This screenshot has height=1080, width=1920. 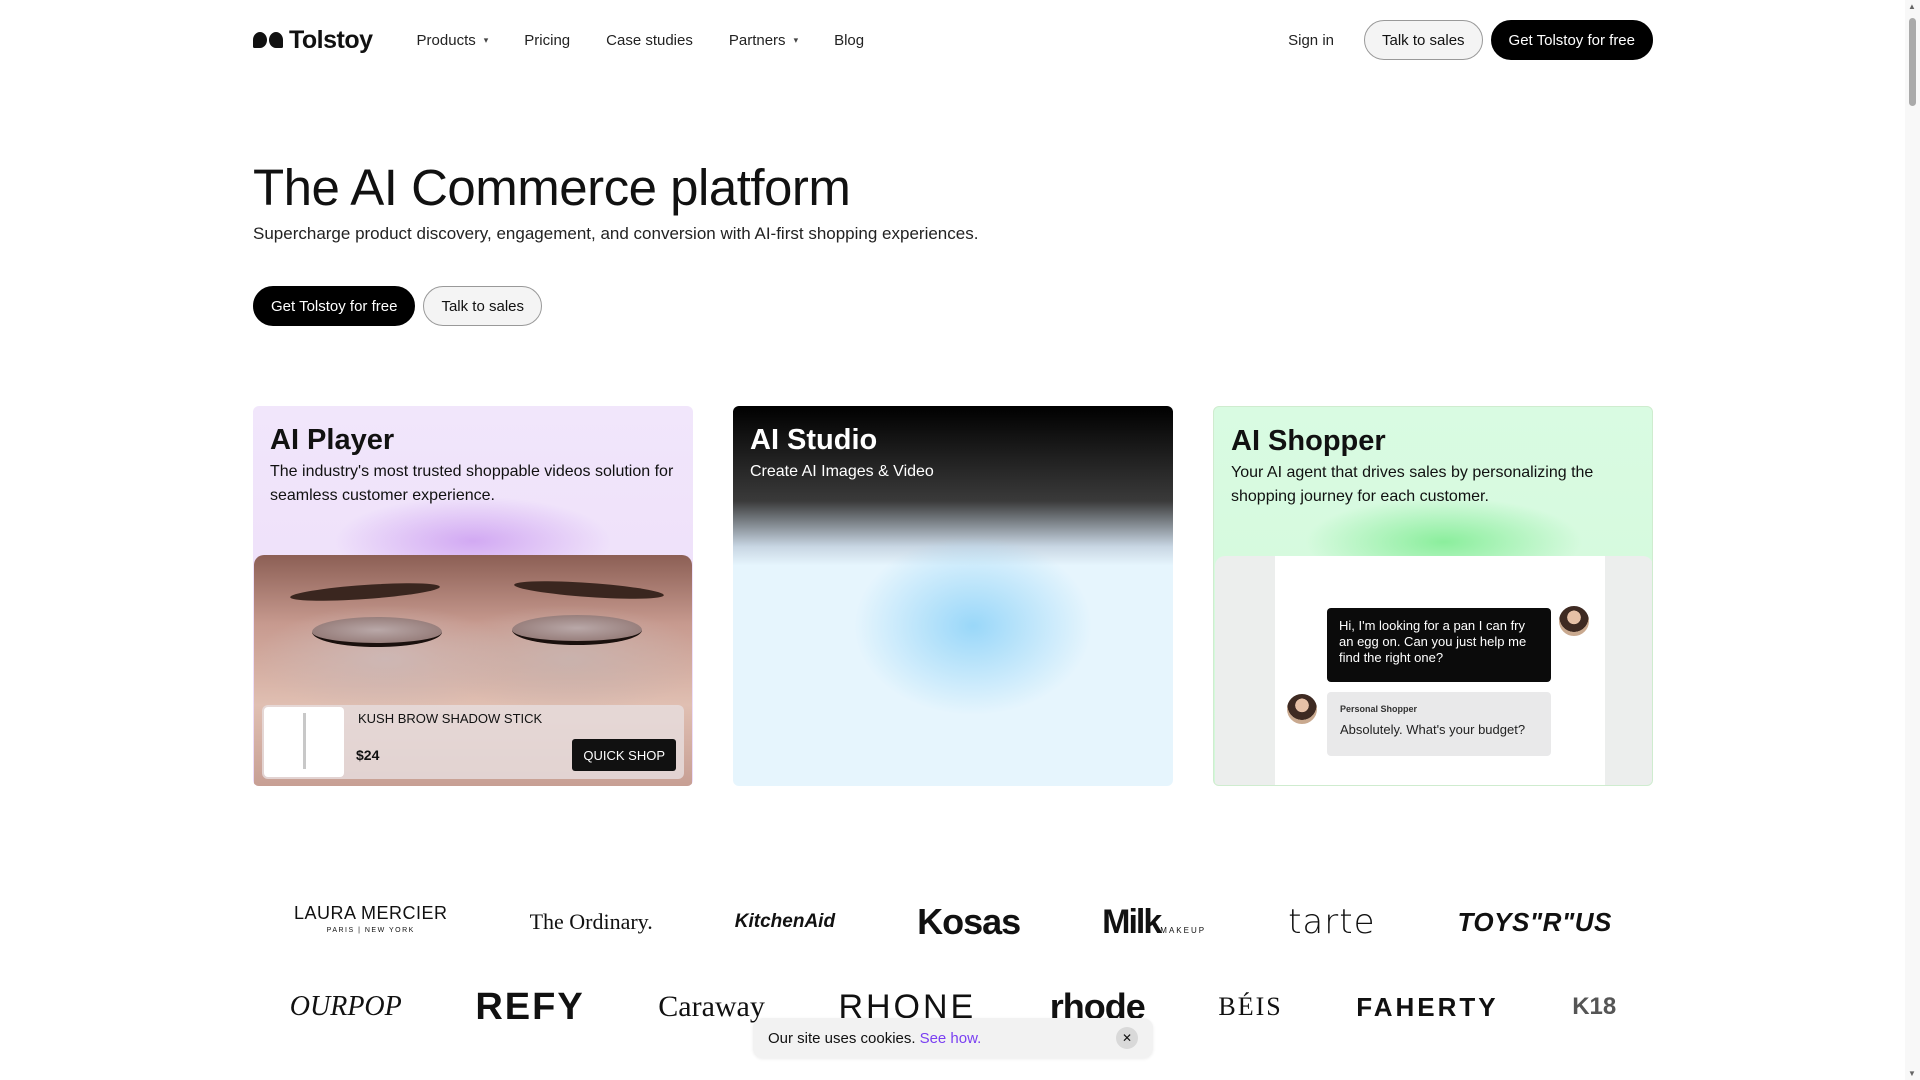 I want to click on ai-studio-card: AI Studio Create AI Images & Video, so click(x=953, y=596).